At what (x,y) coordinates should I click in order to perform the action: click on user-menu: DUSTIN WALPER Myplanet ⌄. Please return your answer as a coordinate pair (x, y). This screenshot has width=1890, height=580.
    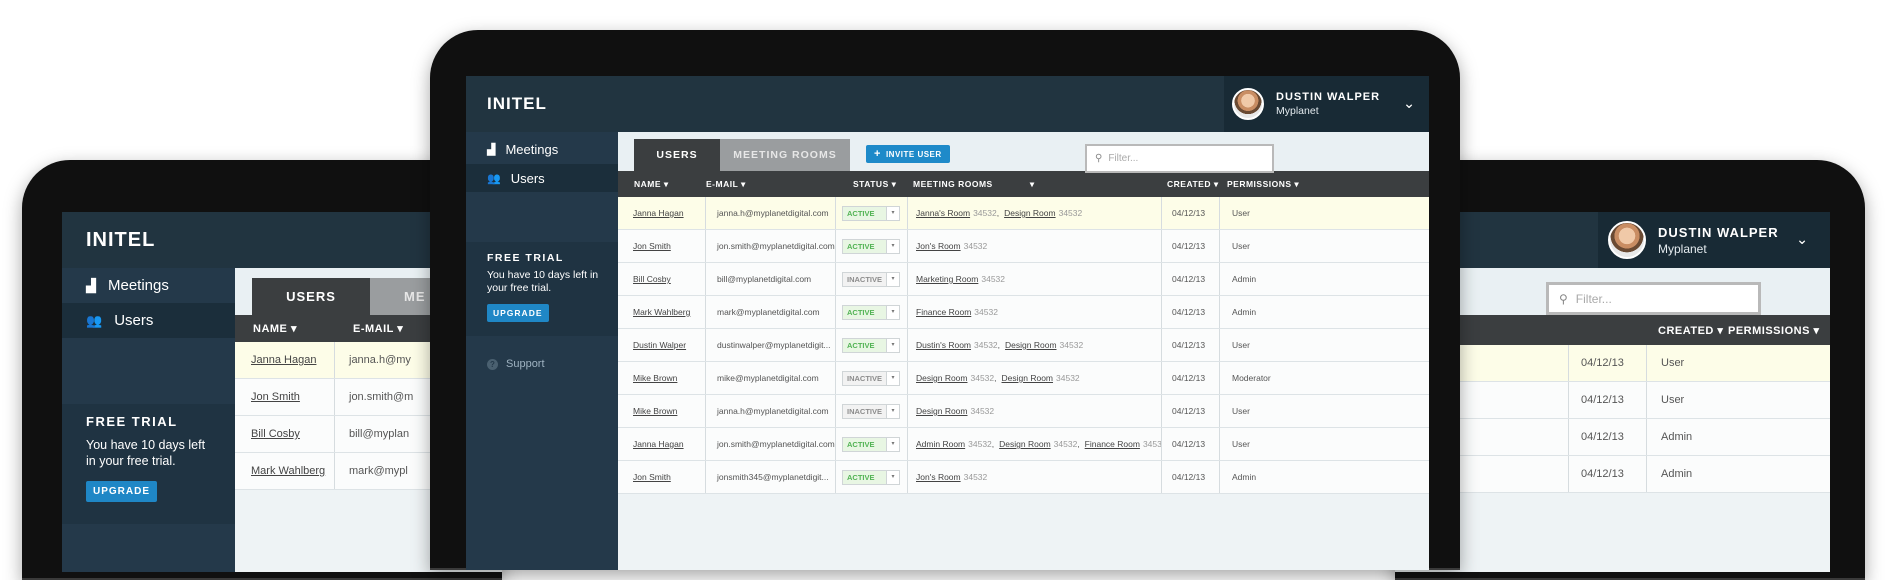
    Looking at the image, I should click on (1326, 104).